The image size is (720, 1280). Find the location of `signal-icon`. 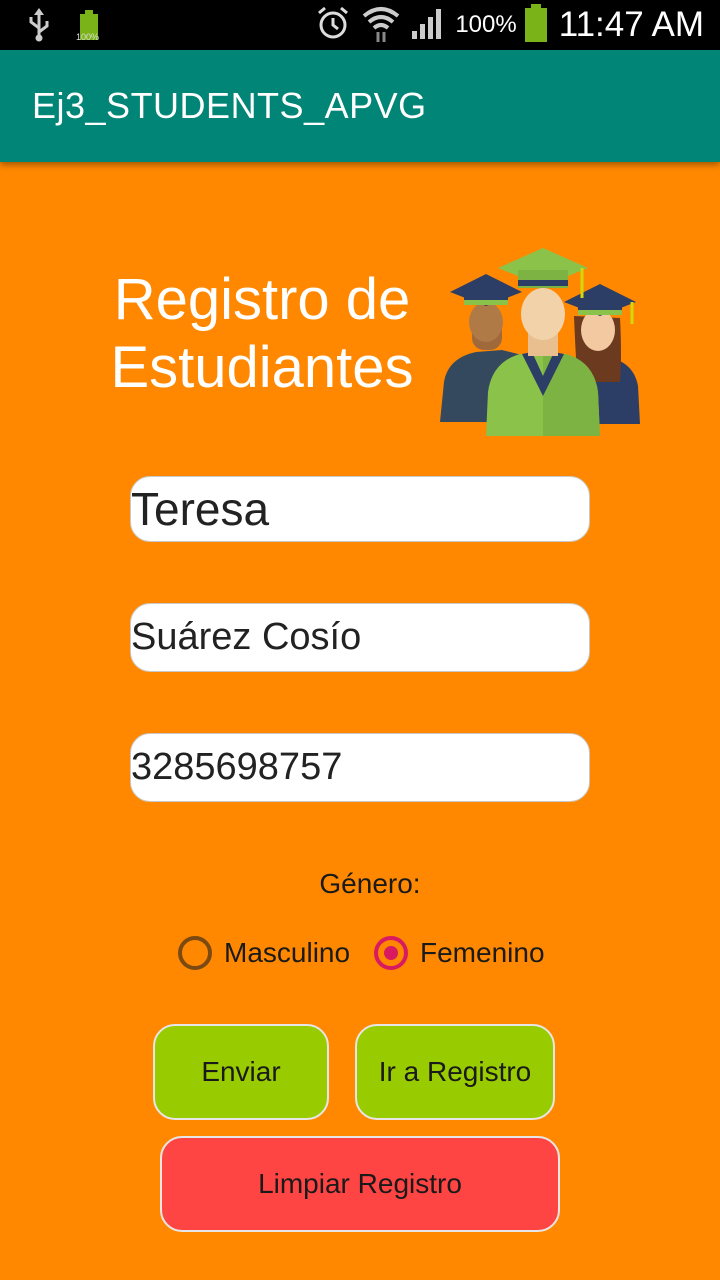

signal-icon is located at coordinates (428, 25).